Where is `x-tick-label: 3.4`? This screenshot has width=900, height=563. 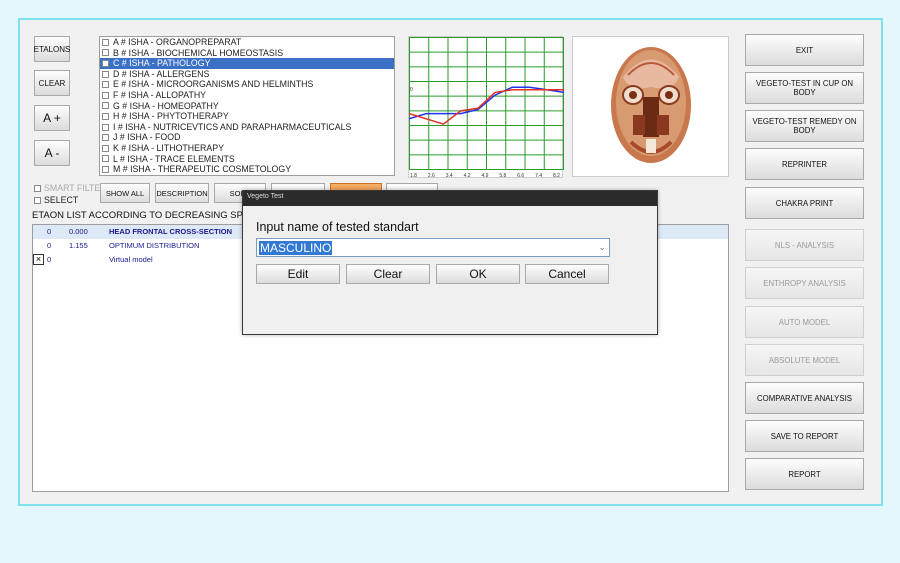 x-tick-label: 3.4 is located at coordinates (449, 176).